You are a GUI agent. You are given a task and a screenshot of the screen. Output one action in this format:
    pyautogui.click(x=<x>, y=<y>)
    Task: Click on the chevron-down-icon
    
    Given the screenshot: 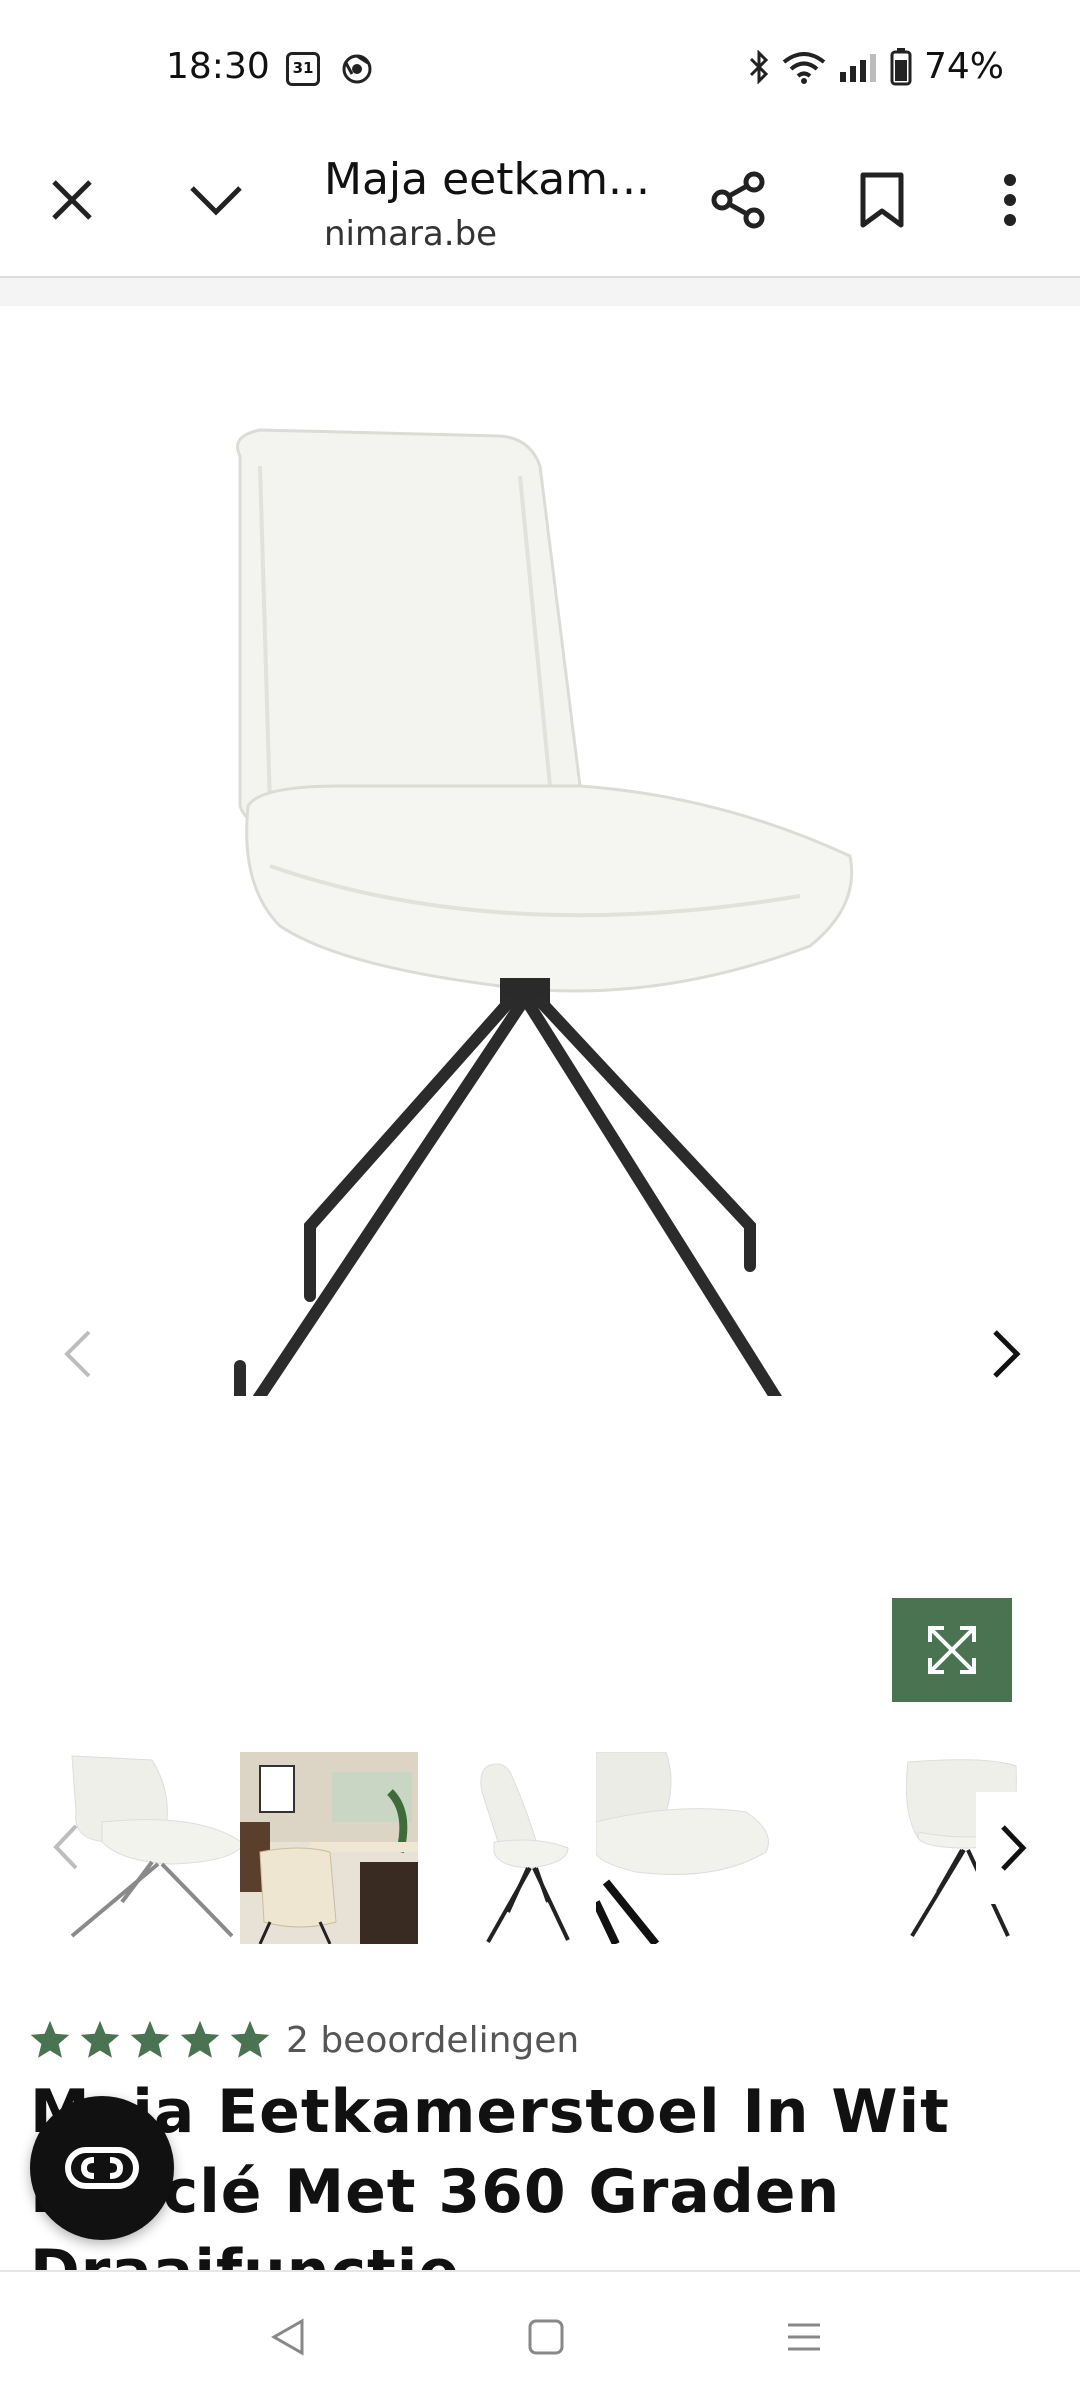 What is the action you would take?
    pyautogui.click(x=216, y=201)
    